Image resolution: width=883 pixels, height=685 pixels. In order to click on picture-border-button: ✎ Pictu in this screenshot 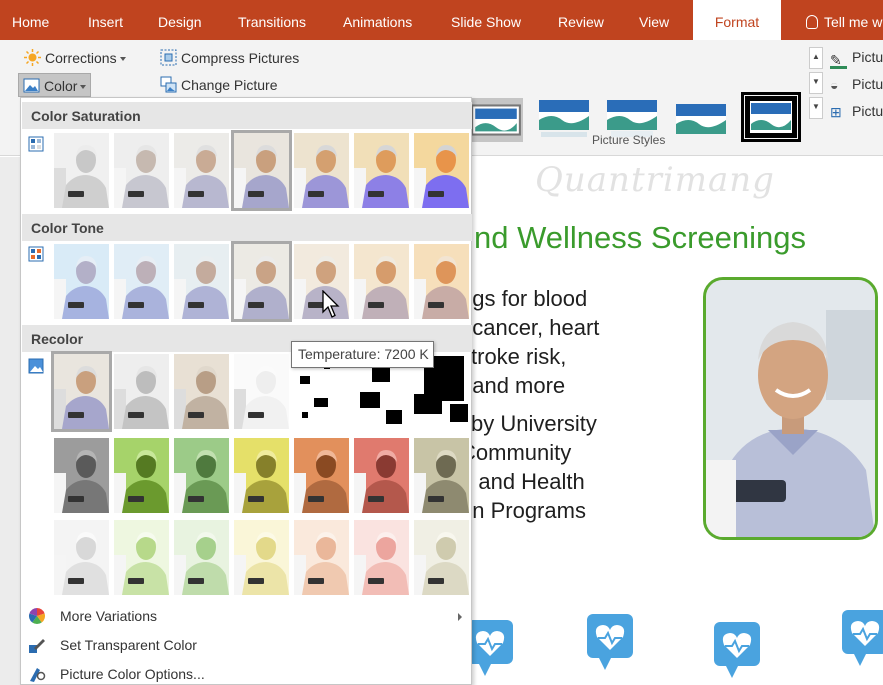, I will do `click(856, 59)`.